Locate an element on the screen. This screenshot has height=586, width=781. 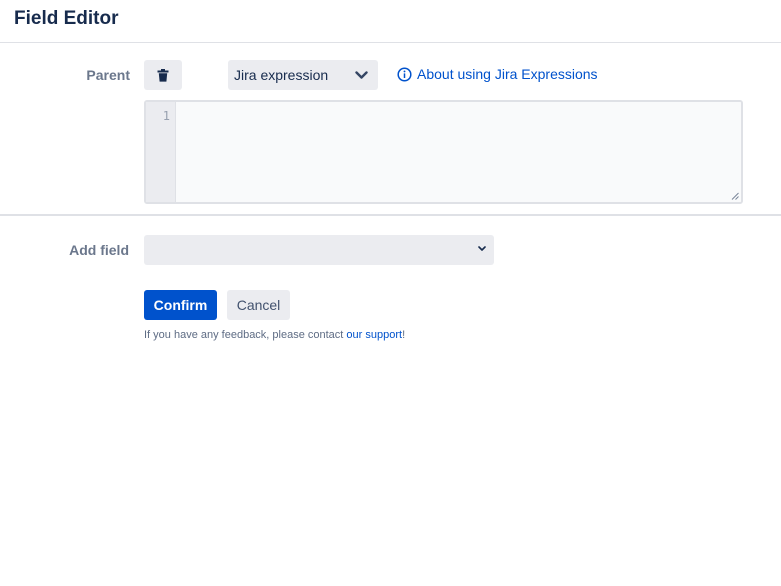
info-circle-icon is located at coordinates (404, 74).